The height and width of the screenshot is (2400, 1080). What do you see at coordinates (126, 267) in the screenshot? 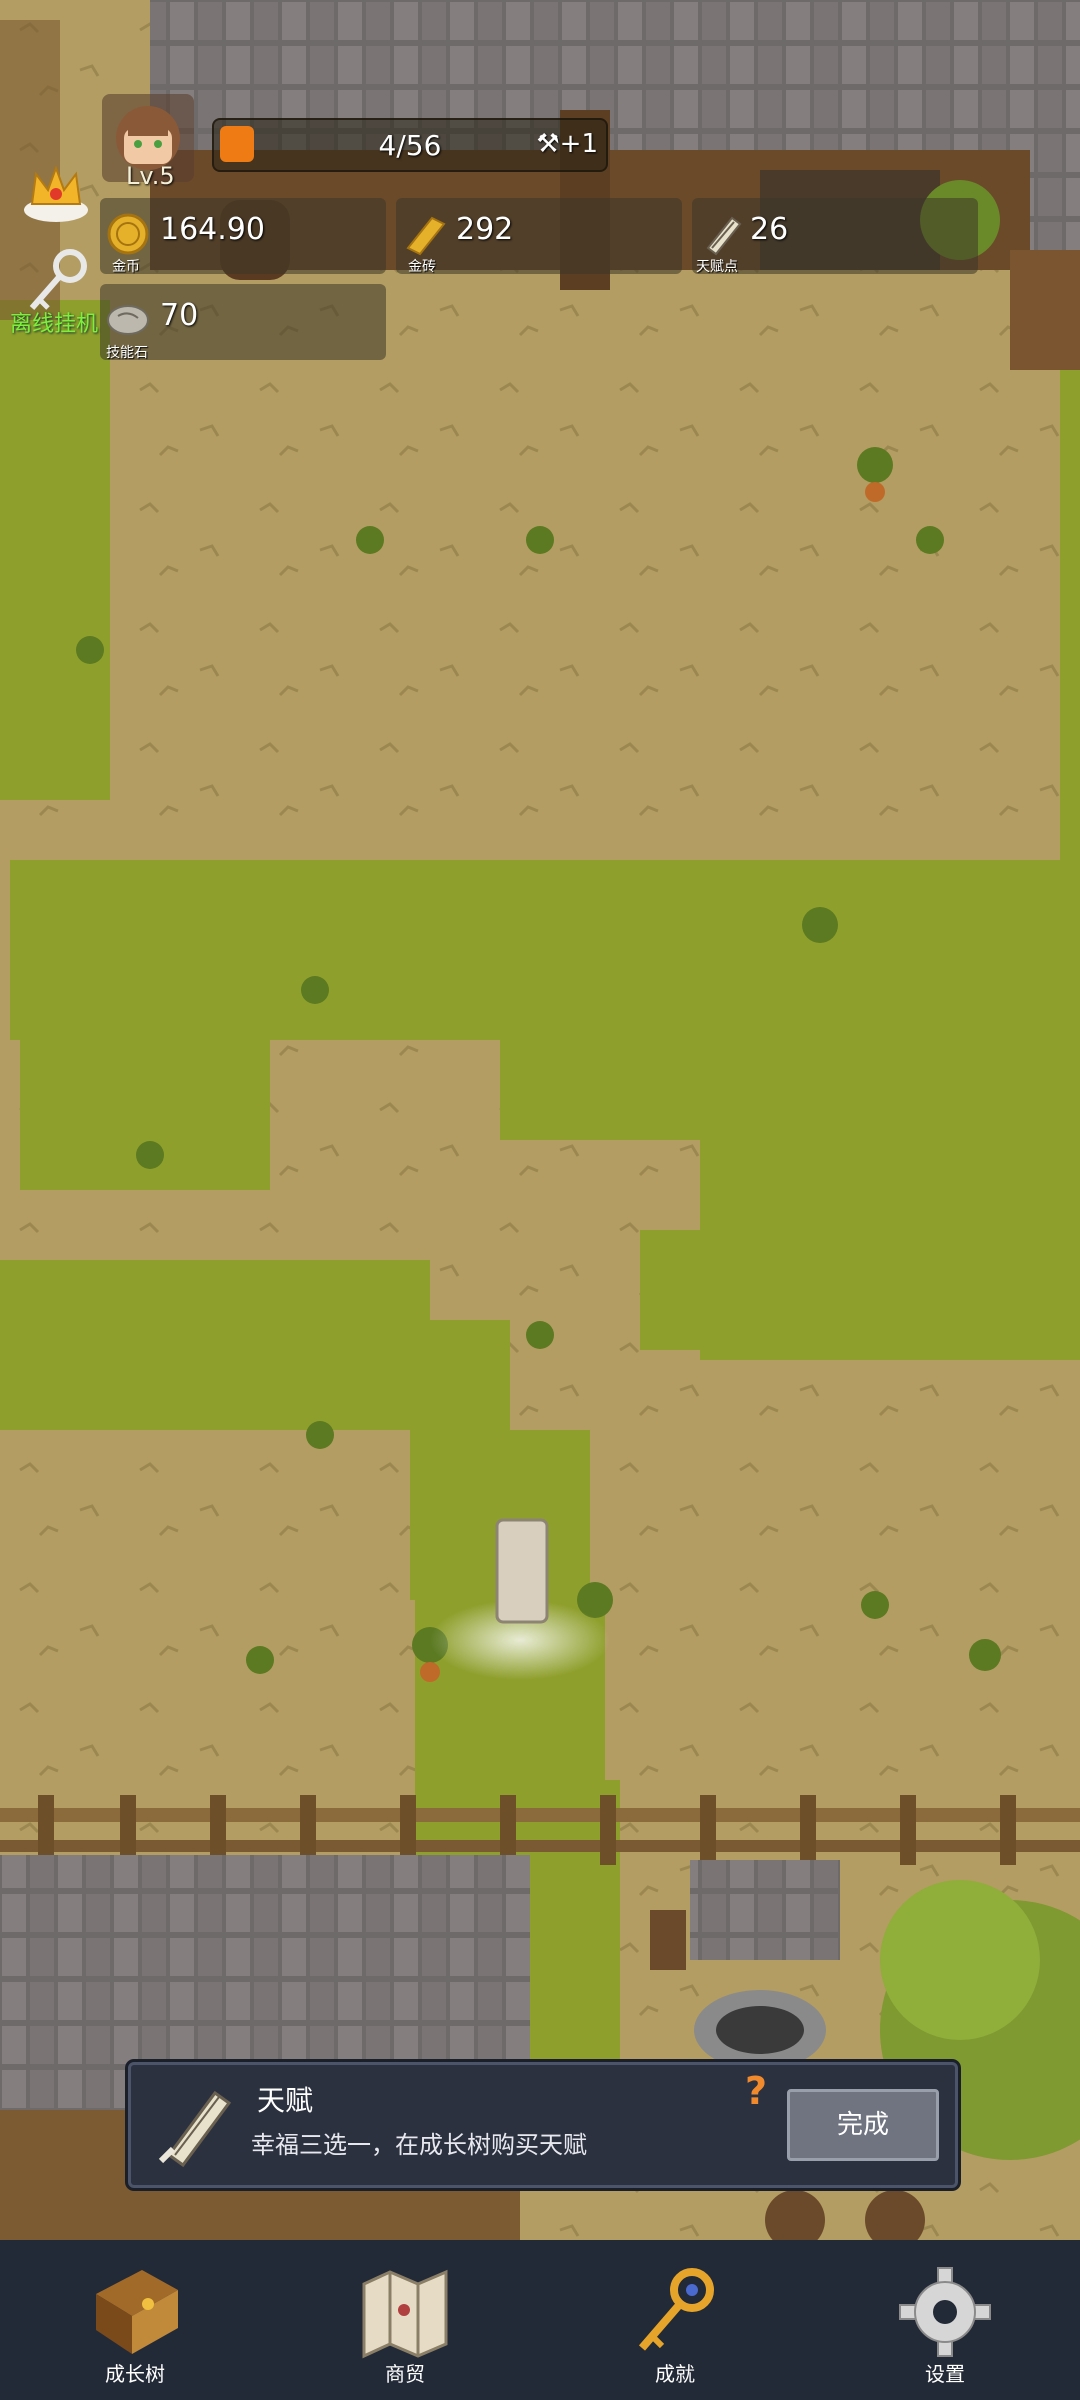
I see `gold-coin-label: 金币` at bounding box center [126, 267].